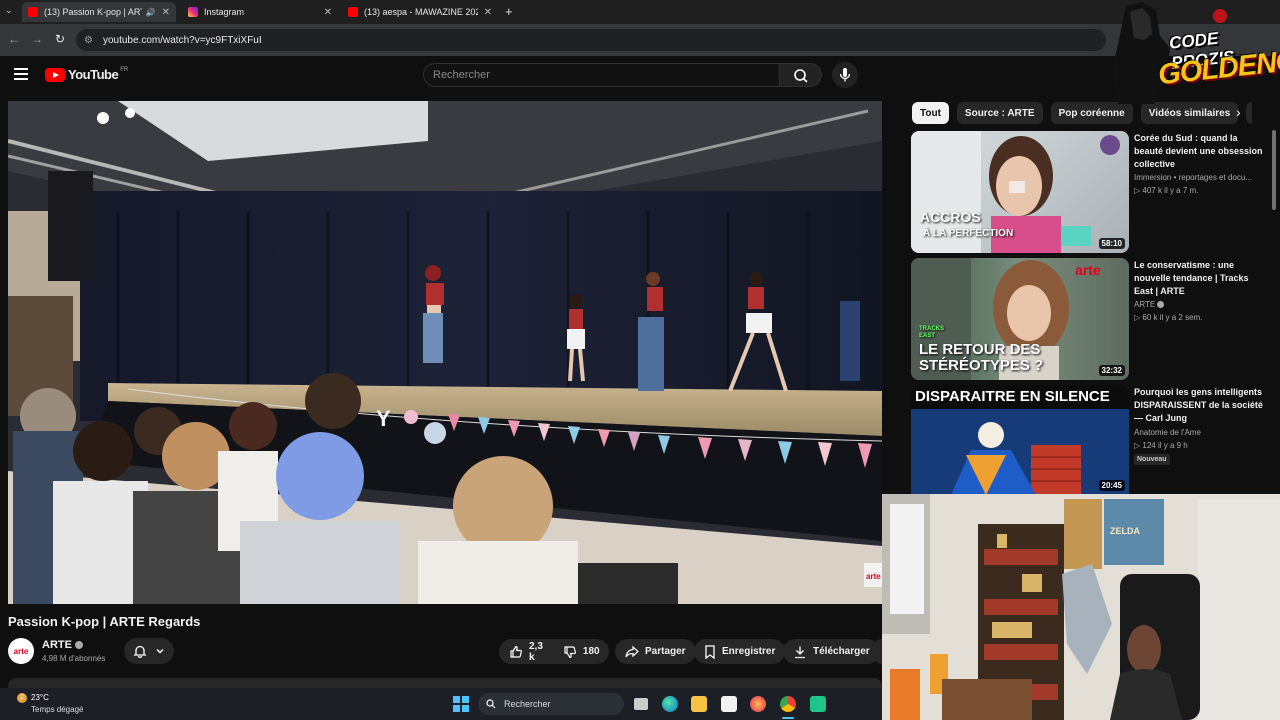 This screenshot has height=720, width=1280. What do you see at coordinates (749, 651) in the screenshot?
I see `save-label: Enregistrer` at bounding box center [749, 651].